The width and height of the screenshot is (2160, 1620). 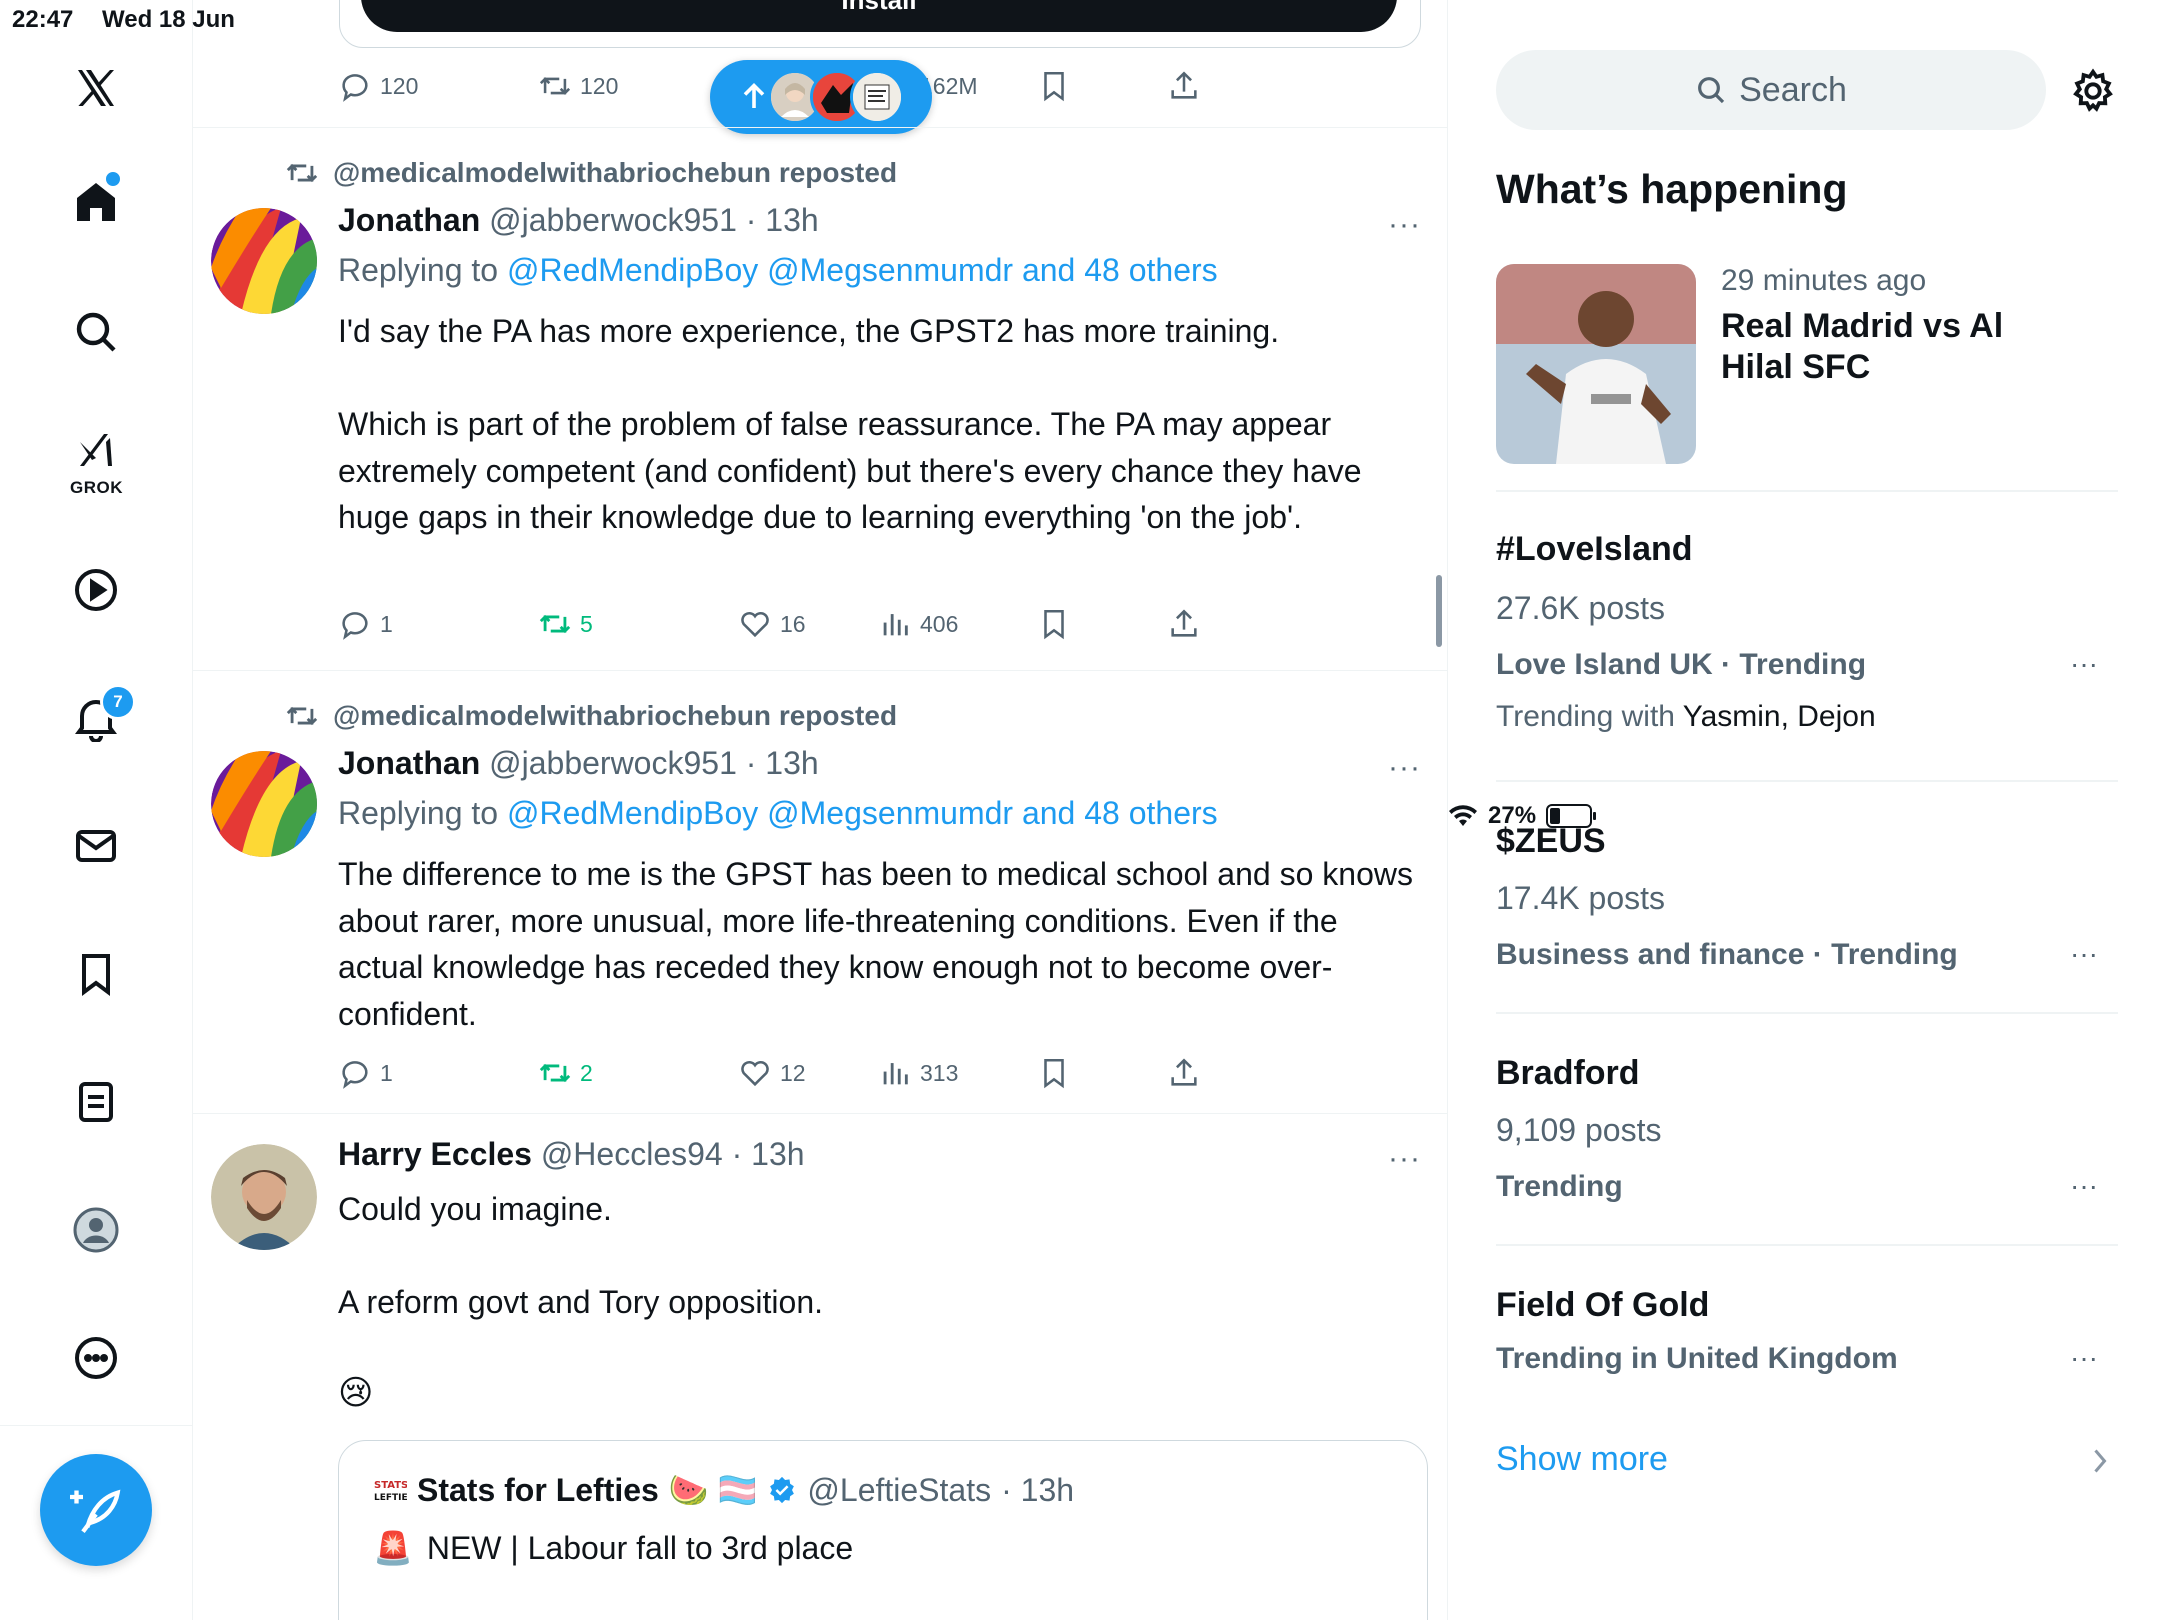 I want to click on compose-button, so click(x=96, y=1510).